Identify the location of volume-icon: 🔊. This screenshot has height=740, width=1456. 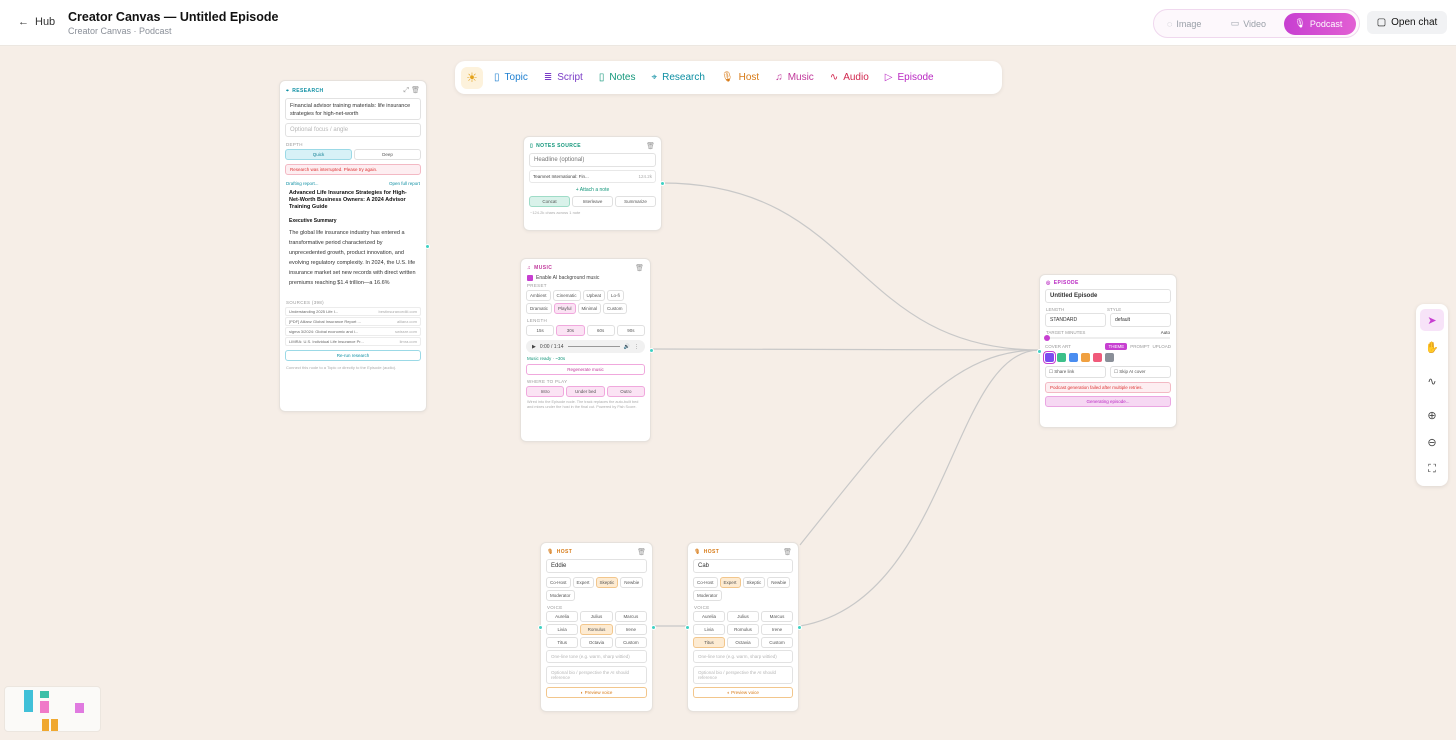
(627, 347).